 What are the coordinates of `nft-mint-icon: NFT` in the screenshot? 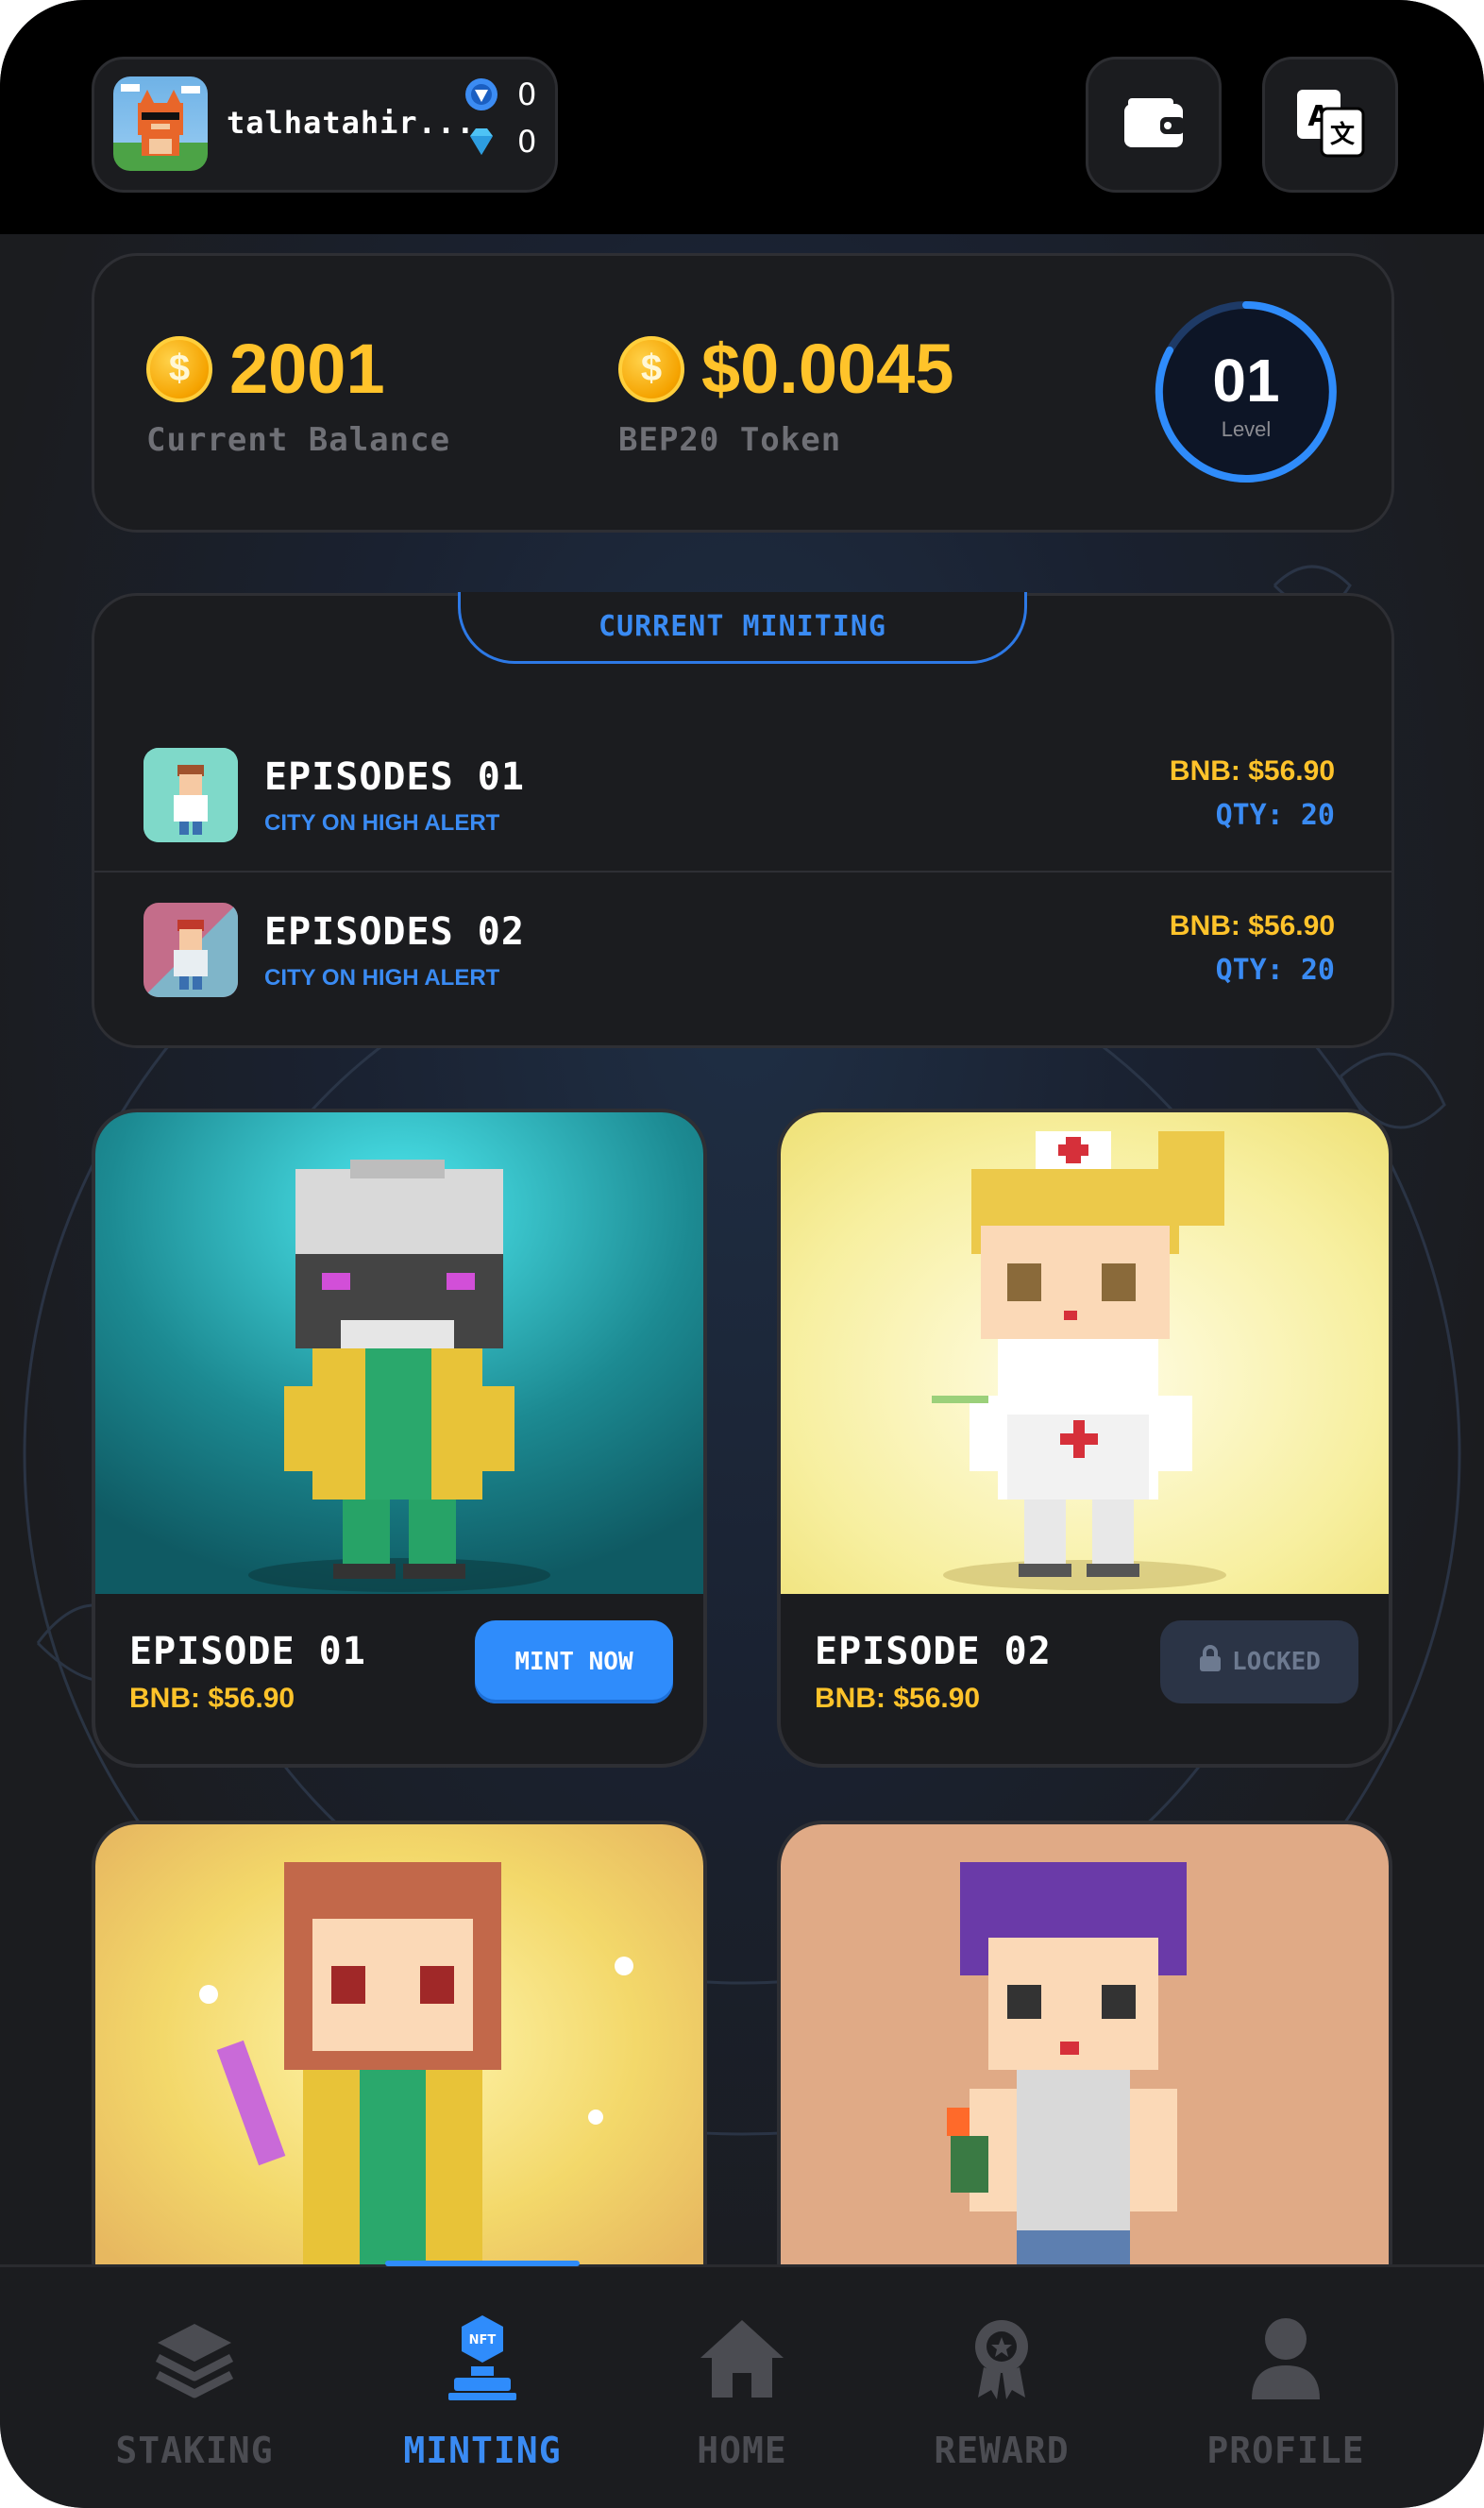 It's located at (482, 2359).